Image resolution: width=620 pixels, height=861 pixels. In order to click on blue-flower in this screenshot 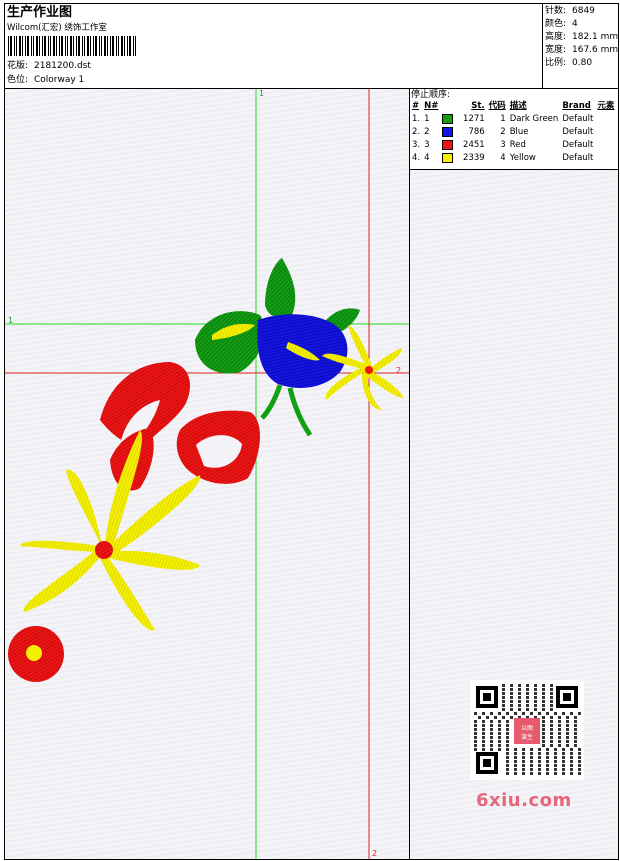, I will do `click(302, 351)`.